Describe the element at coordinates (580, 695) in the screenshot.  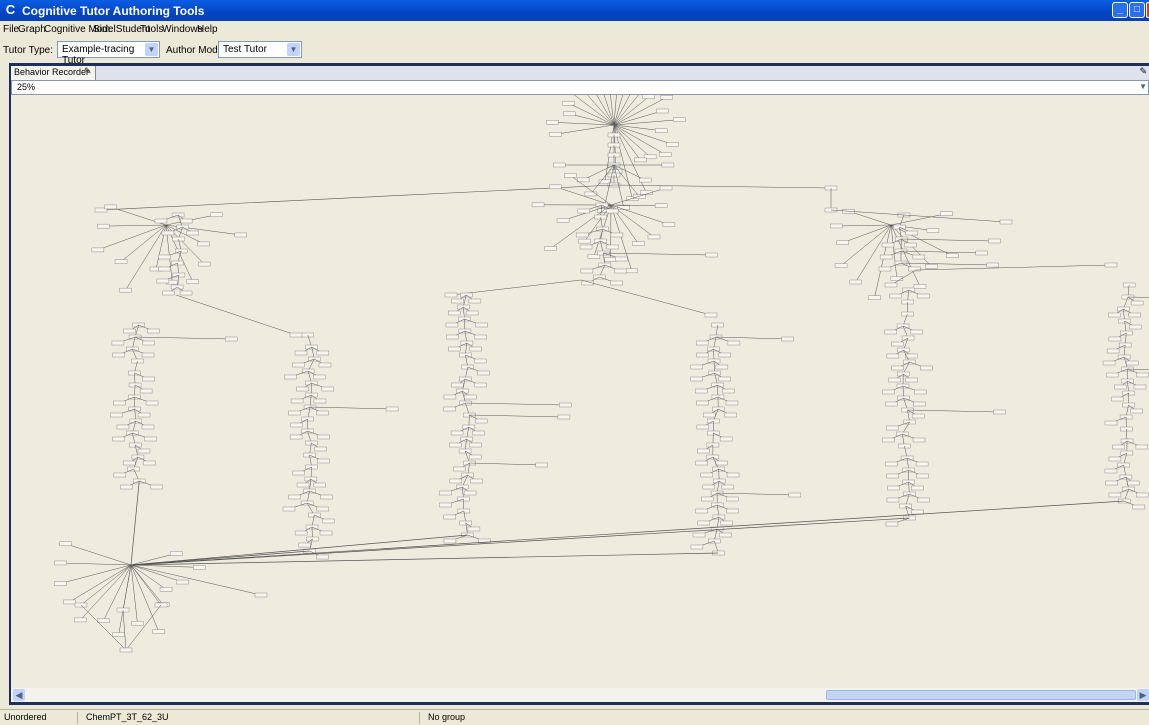
I see `horizontal-scrollbar: ◀ ▶` at that location.